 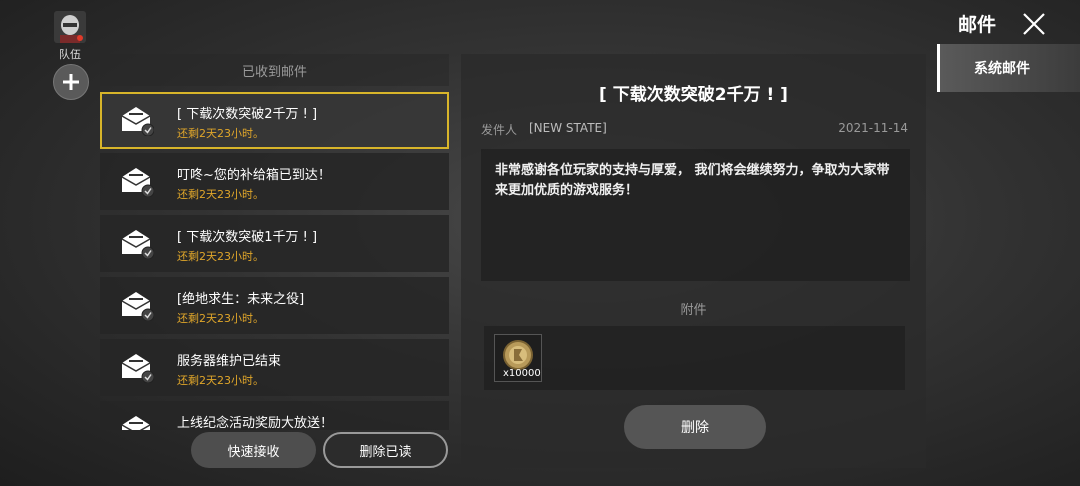 I want to click on mail-title: 上线纪念活动奖励大放送！, so click(x=255, y=423).